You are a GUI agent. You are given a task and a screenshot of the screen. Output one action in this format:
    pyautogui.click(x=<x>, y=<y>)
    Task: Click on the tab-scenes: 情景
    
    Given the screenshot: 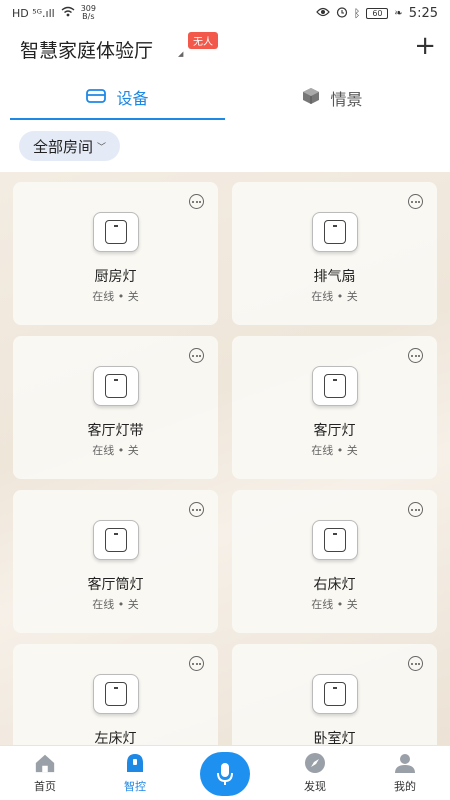 What is the action you would take?
    pyautogui.click(x=332, y=98)
    